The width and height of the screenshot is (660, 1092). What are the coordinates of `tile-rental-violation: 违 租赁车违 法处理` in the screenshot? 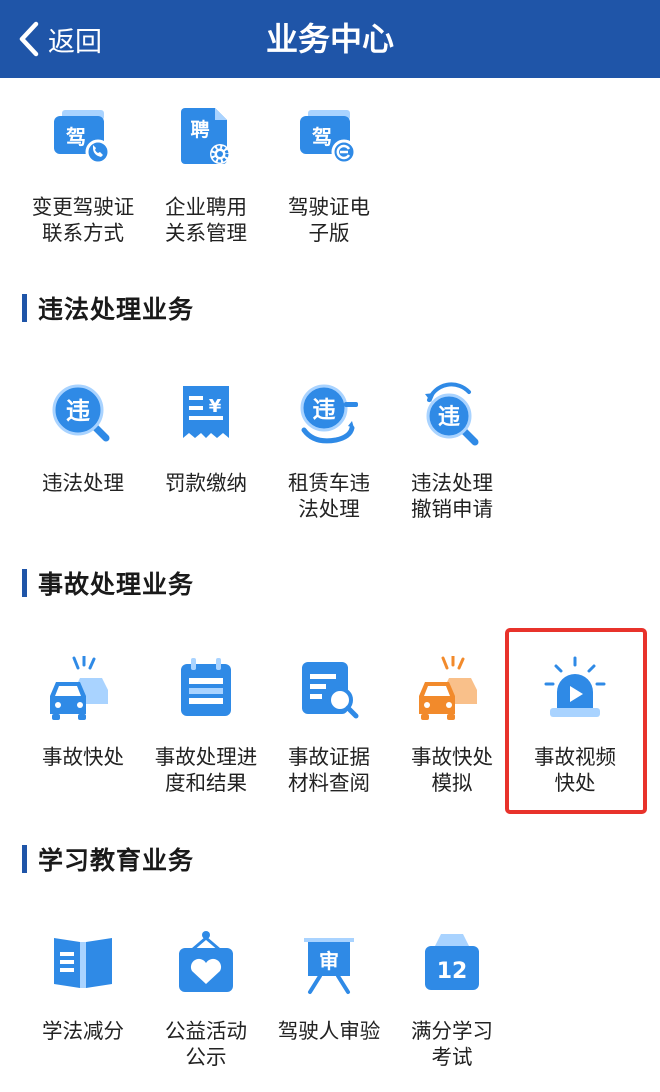 It's located at (329, 457).